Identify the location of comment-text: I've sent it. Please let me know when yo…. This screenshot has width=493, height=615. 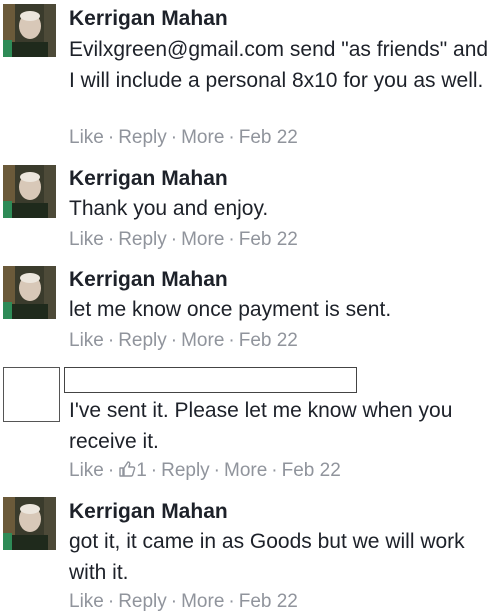
(261, 426).